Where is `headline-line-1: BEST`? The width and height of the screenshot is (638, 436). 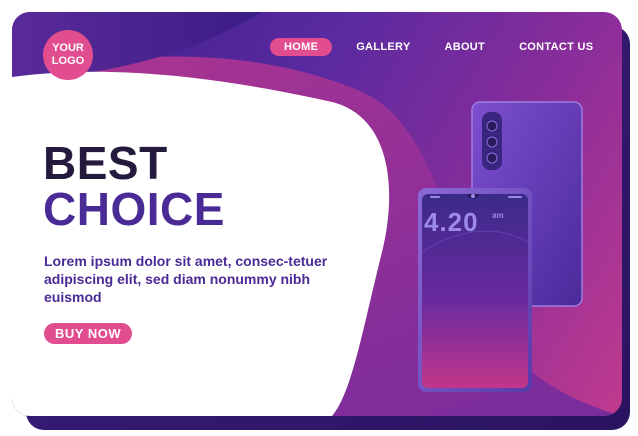
headline-line-1: BEST is located at coordinates (105, 163).